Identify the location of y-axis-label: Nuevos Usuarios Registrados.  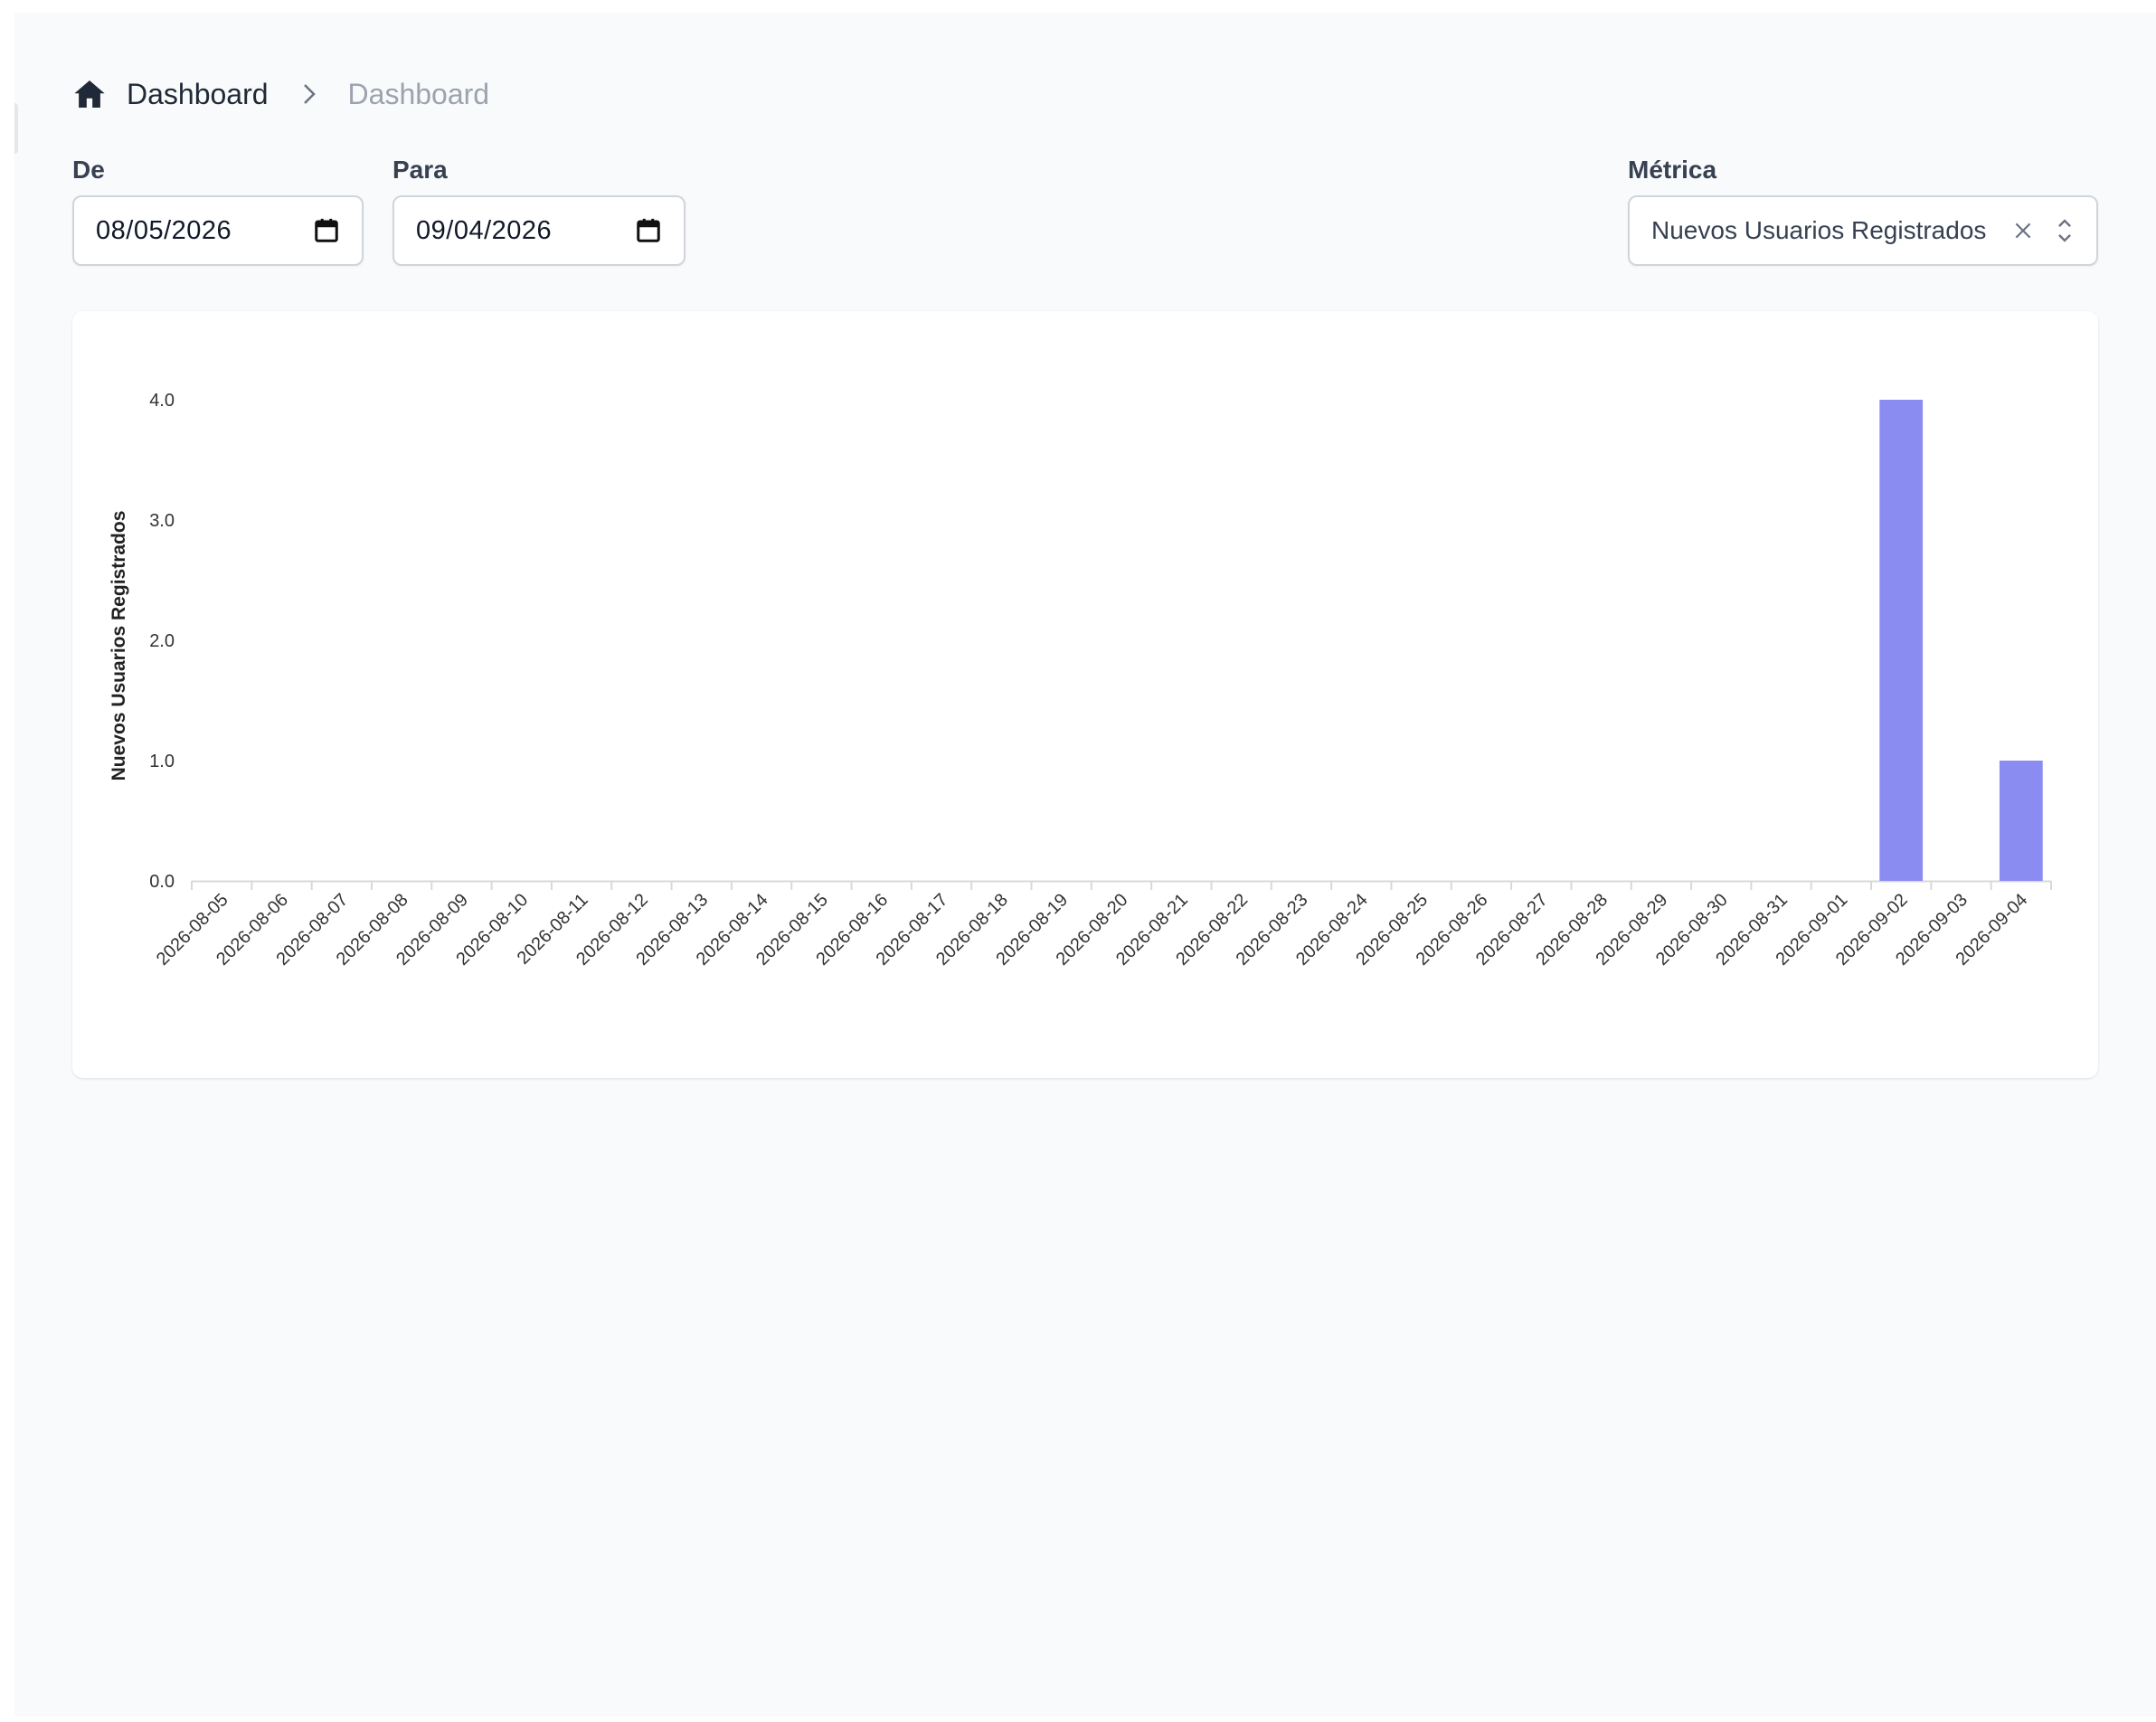
(119, 646).